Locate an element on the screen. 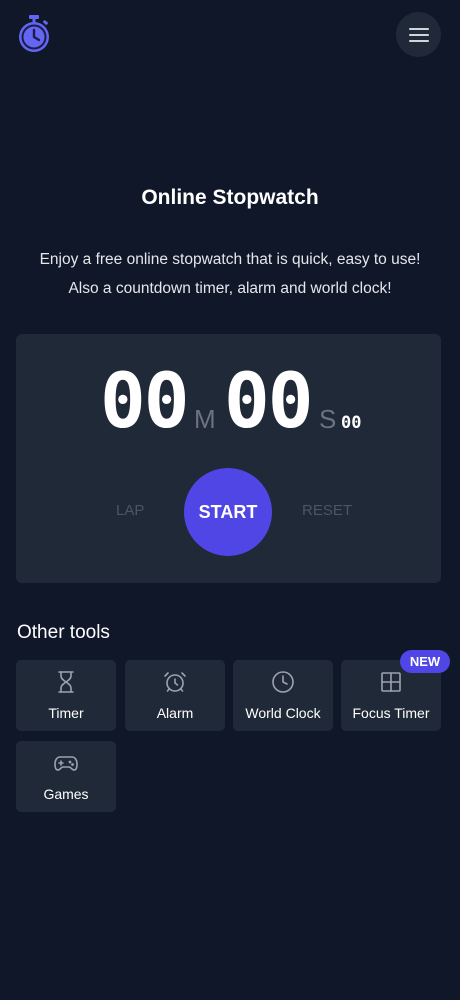 The image size is (460, 1000). tool-label: Games is located at coordinates (66, 794).